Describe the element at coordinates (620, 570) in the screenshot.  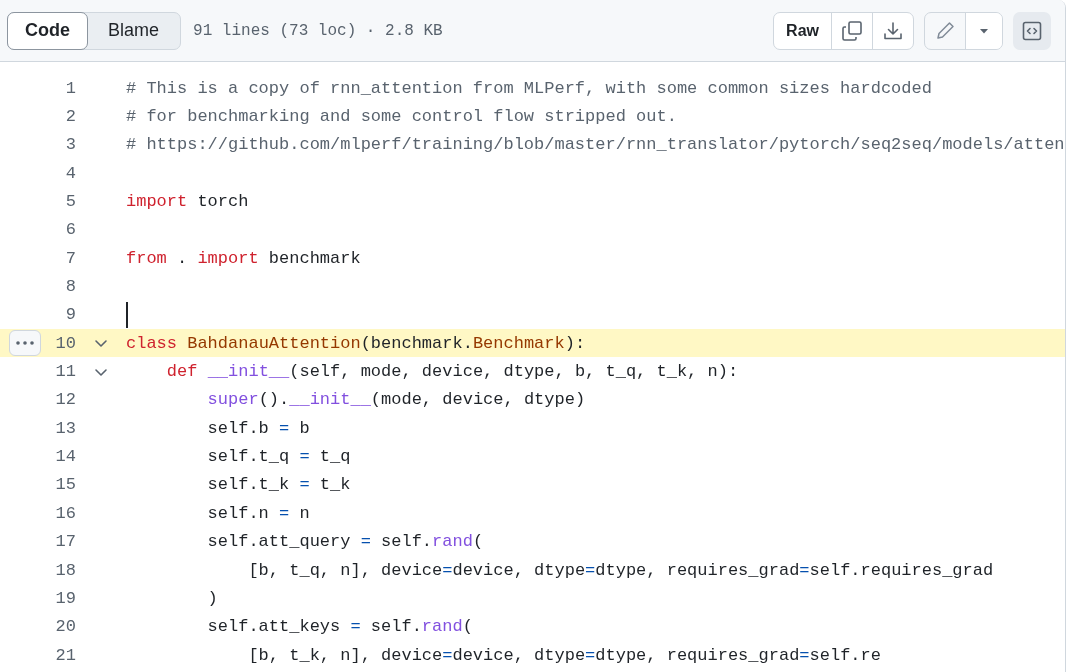
I see `code-line: [b, t_q, n], device=device, dtype=dtype, requires_grad=self.requires_grad` at that location.